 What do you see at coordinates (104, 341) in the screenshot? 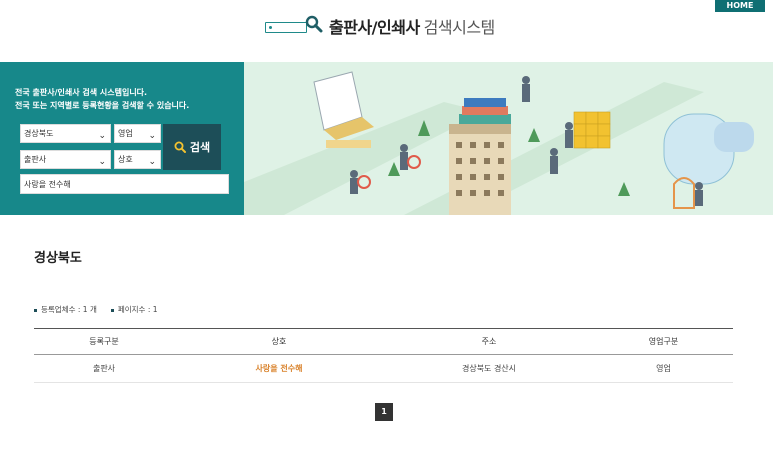
I see `column-header: 등록구분` at bounding box center [104, 341].